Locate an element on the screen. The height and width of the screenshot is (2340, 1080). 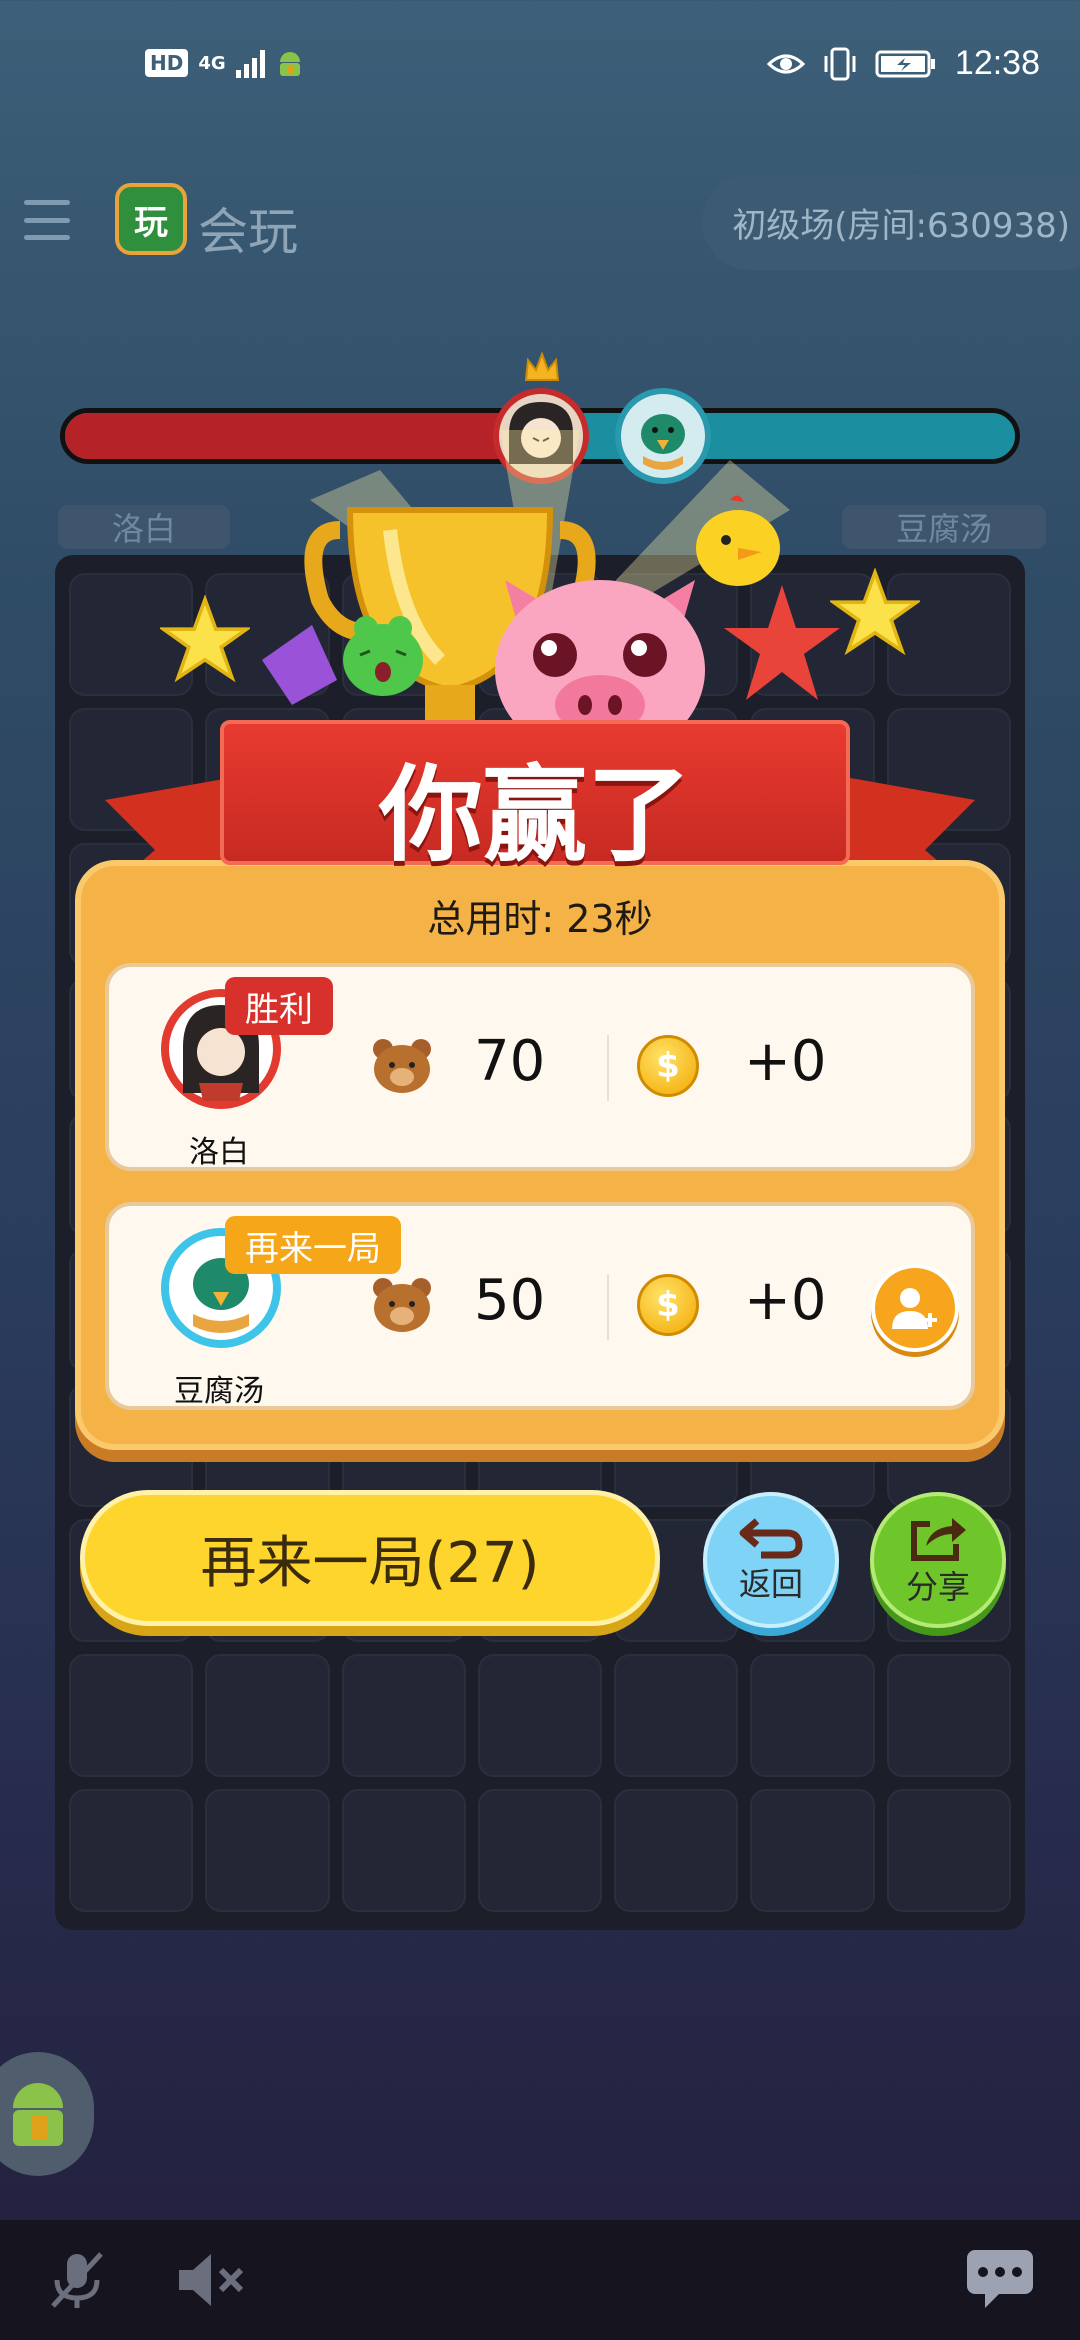
signal-icon is located at coordinates (250, 63).